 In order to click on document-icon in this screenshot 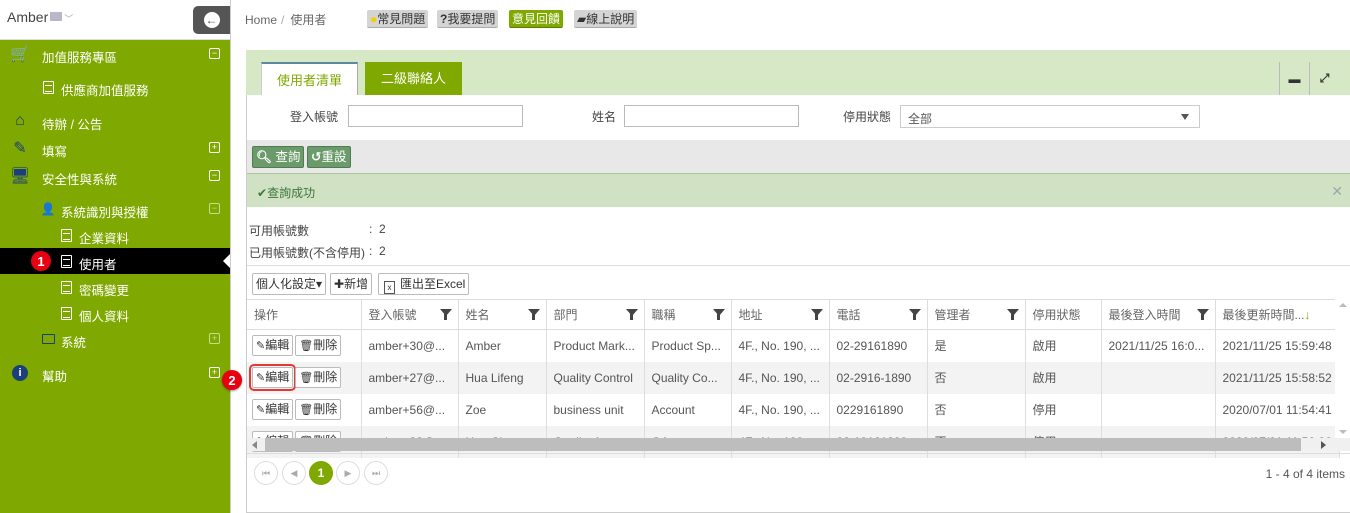, I will do `click(48, 87)`.